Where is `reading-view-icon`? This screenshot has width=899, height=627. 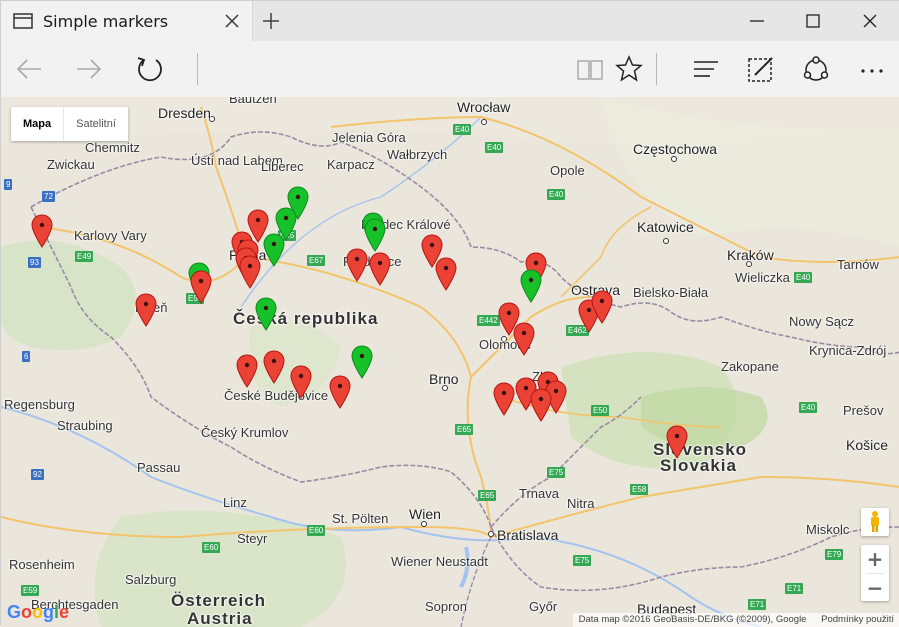
reading-view-icon is located at coordinates (590, 69).